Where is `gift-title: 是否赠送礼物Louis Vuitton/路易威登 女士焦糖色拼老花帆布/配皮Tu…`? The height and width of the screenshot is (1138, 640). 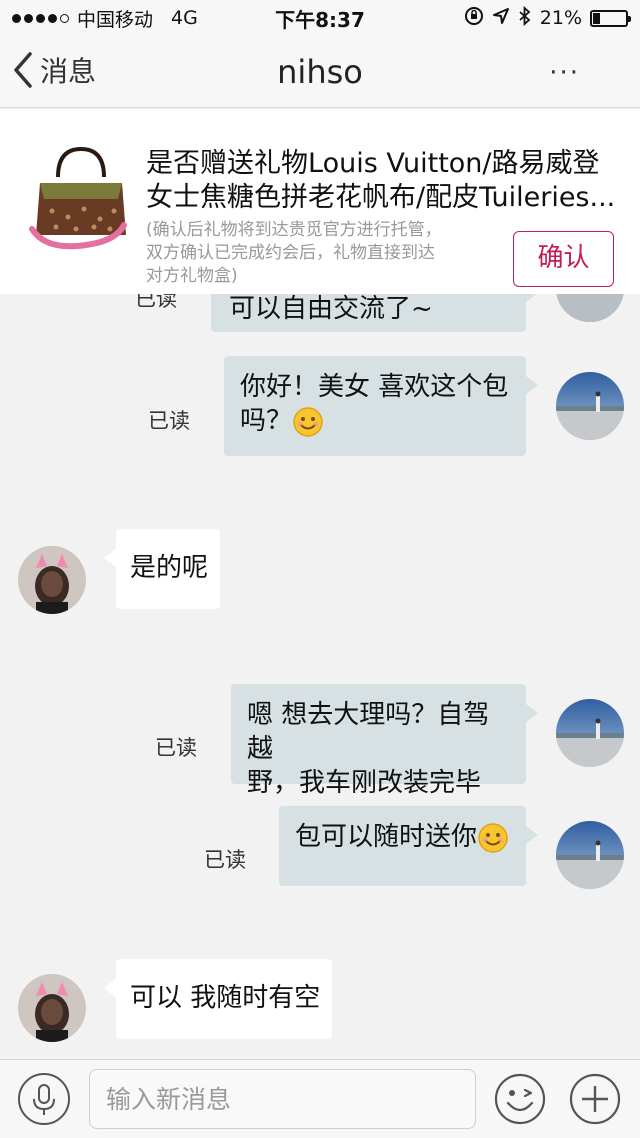
gift-title: 是否赠送礼物Louis Vuitton/路易威登 女士焦糖色拼老花帆布/配皮Tu… is located at coordinates (381, 181).